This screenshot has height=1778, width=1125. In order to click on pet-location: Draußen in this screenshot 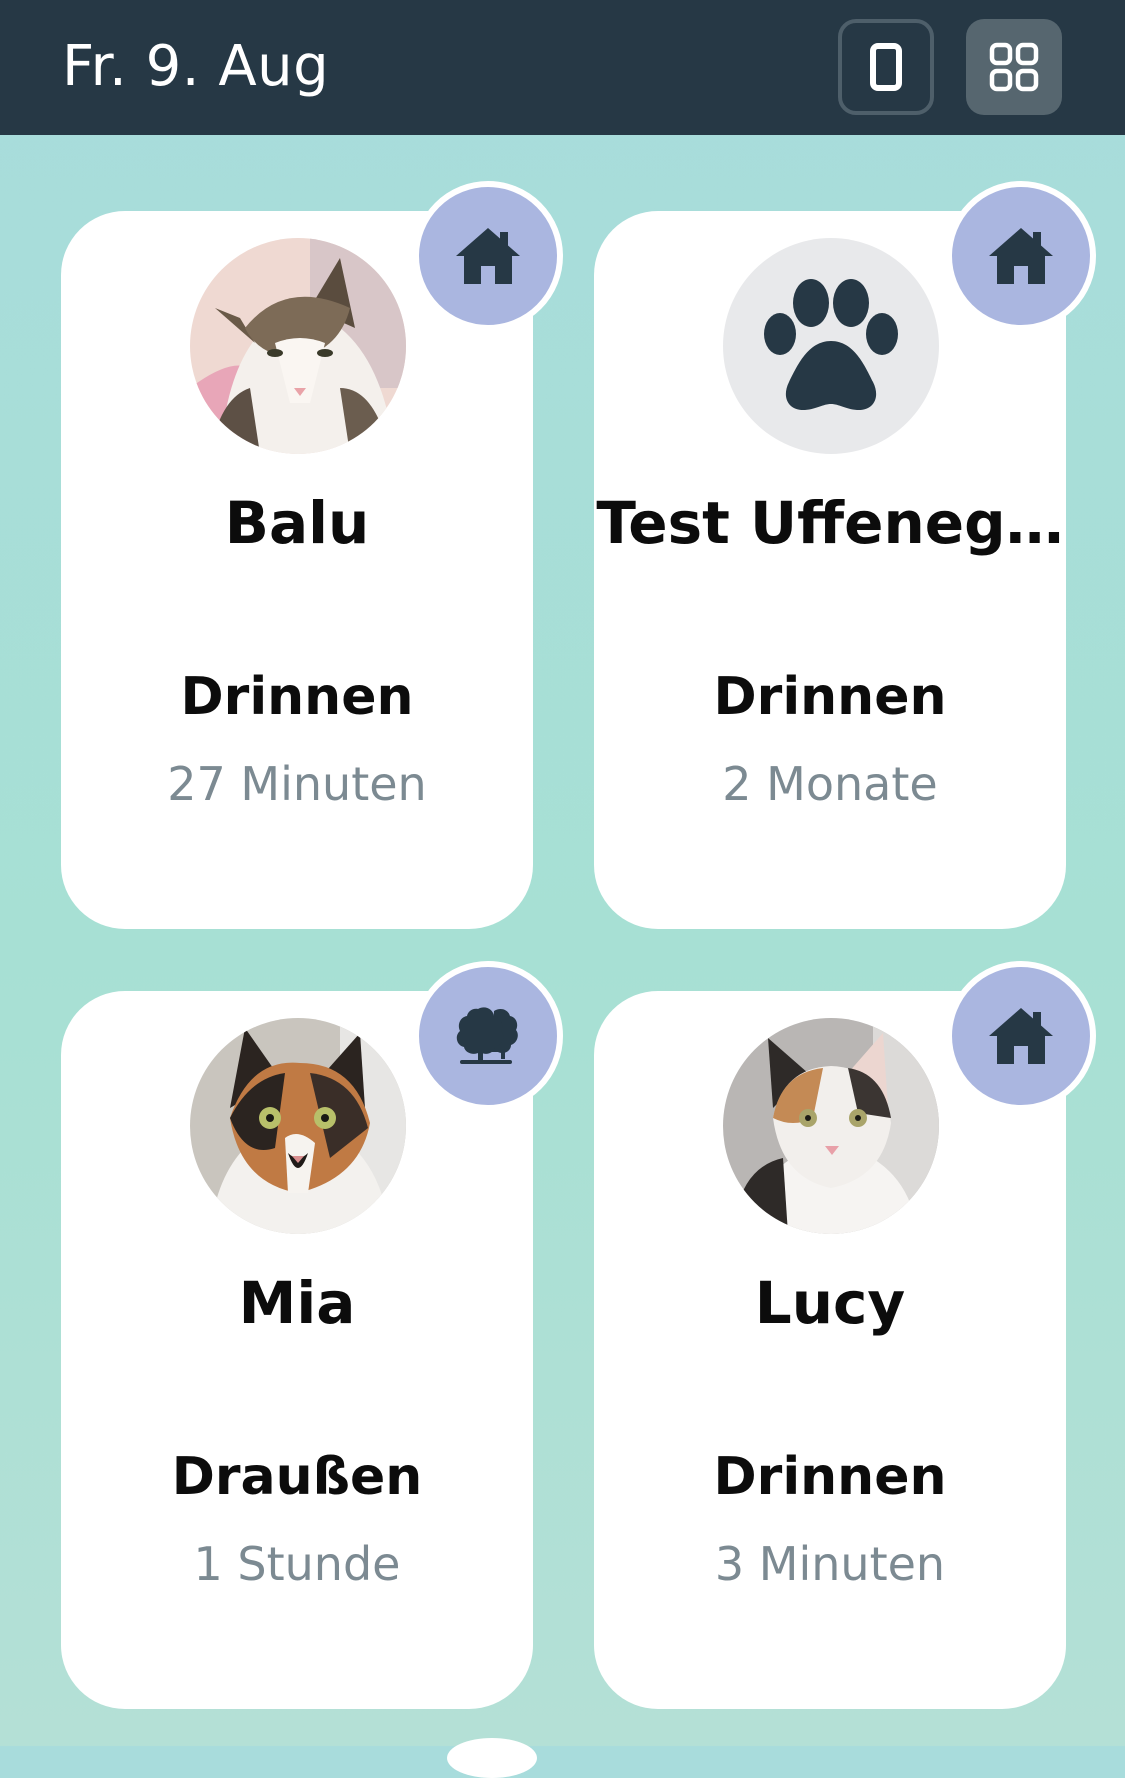, I will do `click(297, 1477)`.